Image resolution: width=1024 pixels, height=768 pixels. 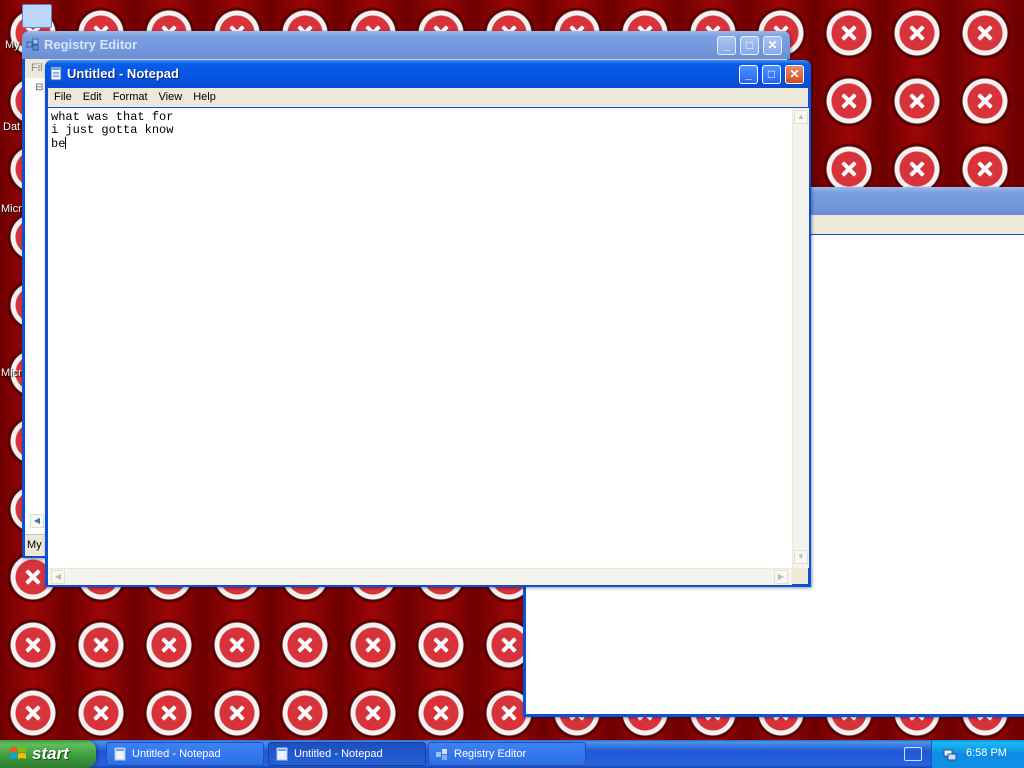 I want to click on task-button-notepad-1: Untitled - Notepad, so click(x=185, y=754).